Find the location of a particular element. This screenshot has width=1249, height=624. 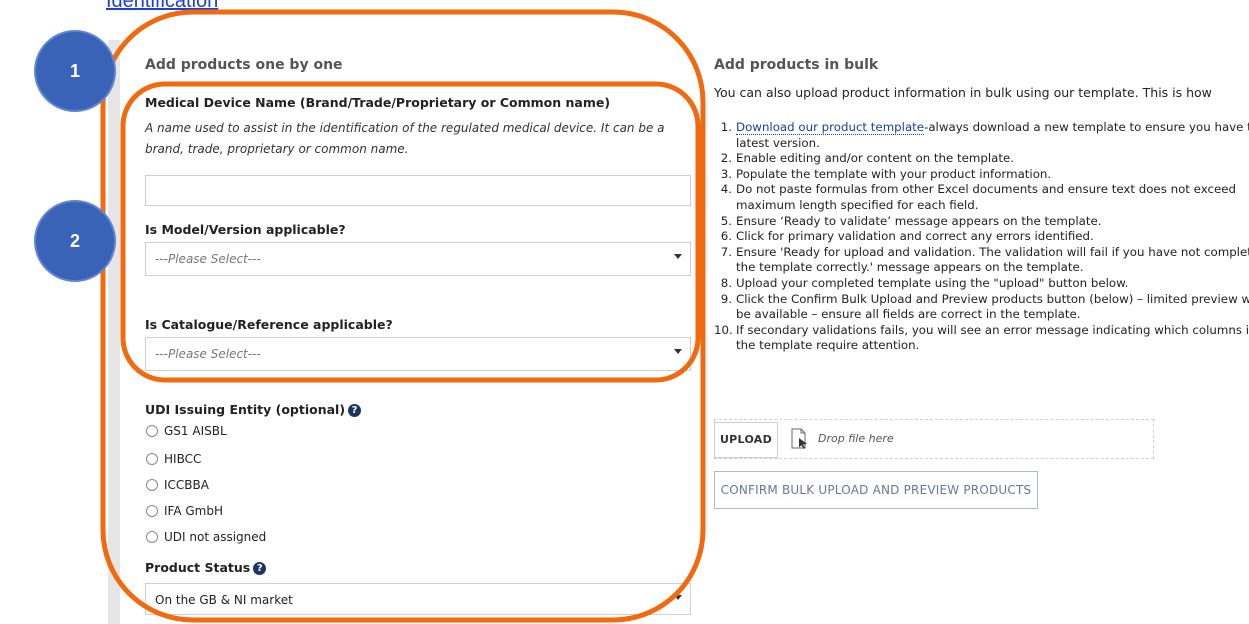

annotation-badge-1: 1 is located at coordinates (75, 71).